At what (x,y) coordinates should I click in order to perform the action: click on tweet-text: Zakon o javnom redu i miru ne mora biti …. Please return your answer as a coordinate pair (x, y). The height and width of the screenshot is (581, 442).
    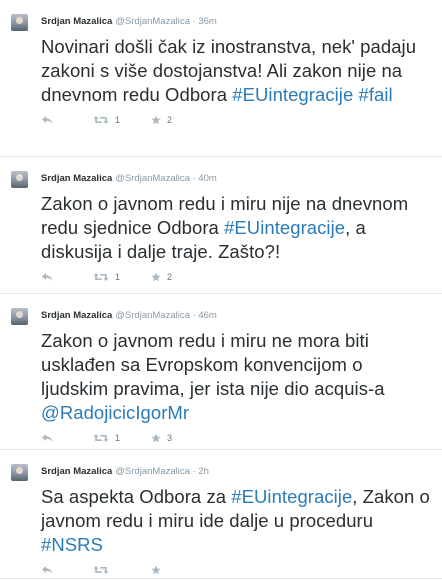
    Looking at the image, I should click on (237, 377).